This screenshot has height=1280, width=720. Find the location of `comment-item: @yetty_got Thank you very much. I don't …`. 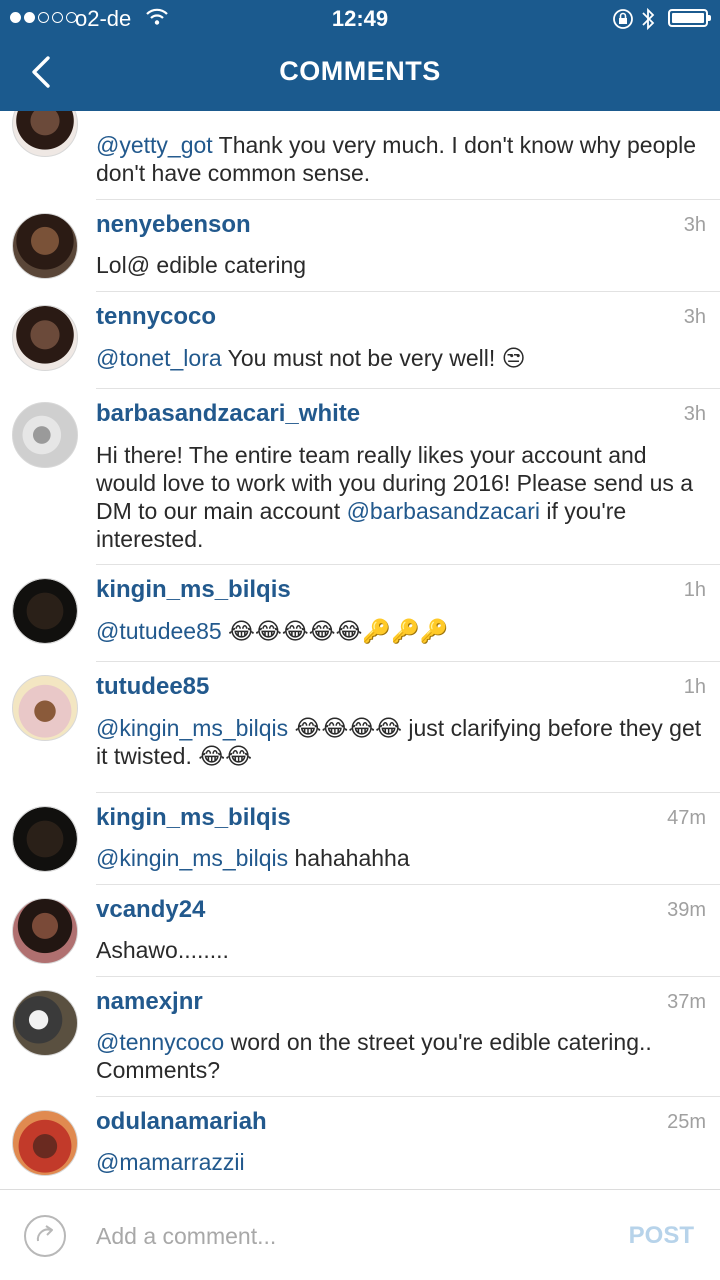

comment-item: @yetty_got Thank you very much. I don't … is located at coordinates (360, 155).